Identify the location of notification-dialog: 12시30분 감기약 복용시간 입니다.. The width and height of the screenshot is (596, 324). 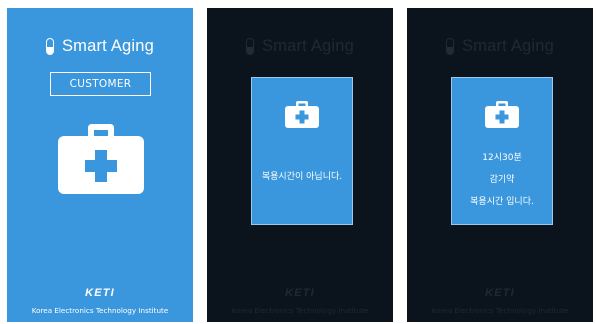
(502, 151).